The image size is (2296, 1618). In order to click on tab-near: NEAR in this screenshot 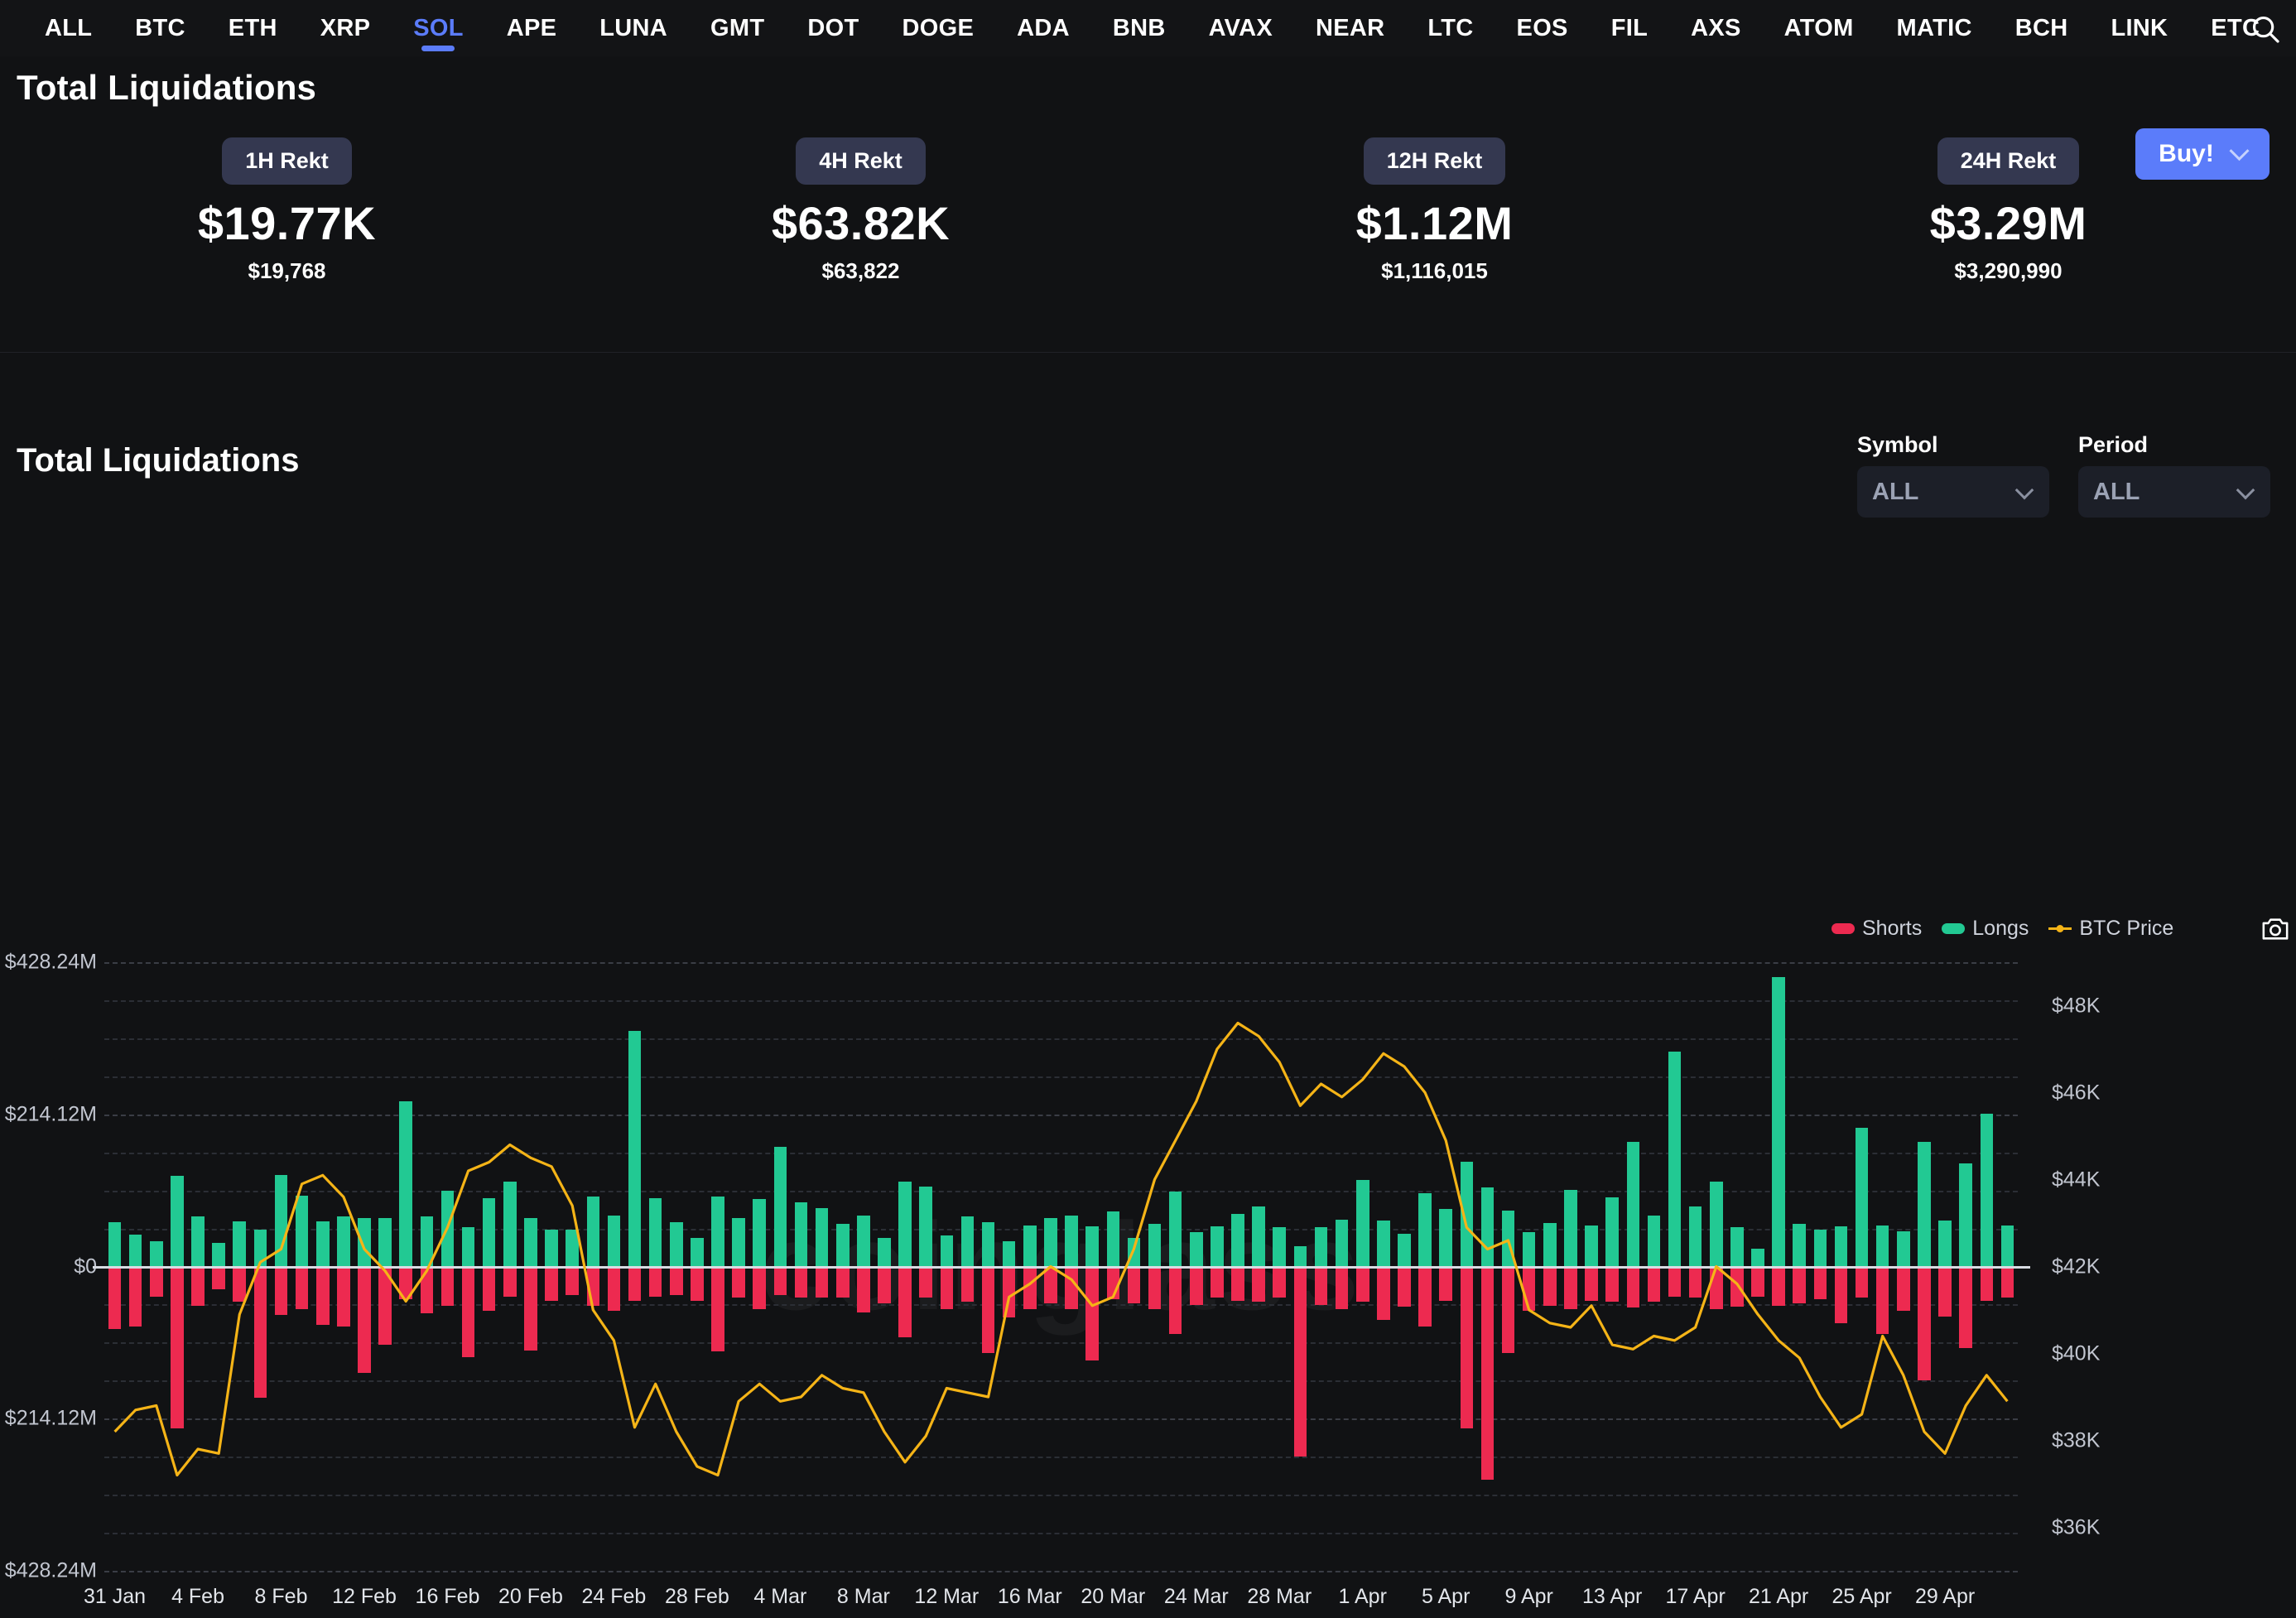, I will do `click(1350, 28)`.